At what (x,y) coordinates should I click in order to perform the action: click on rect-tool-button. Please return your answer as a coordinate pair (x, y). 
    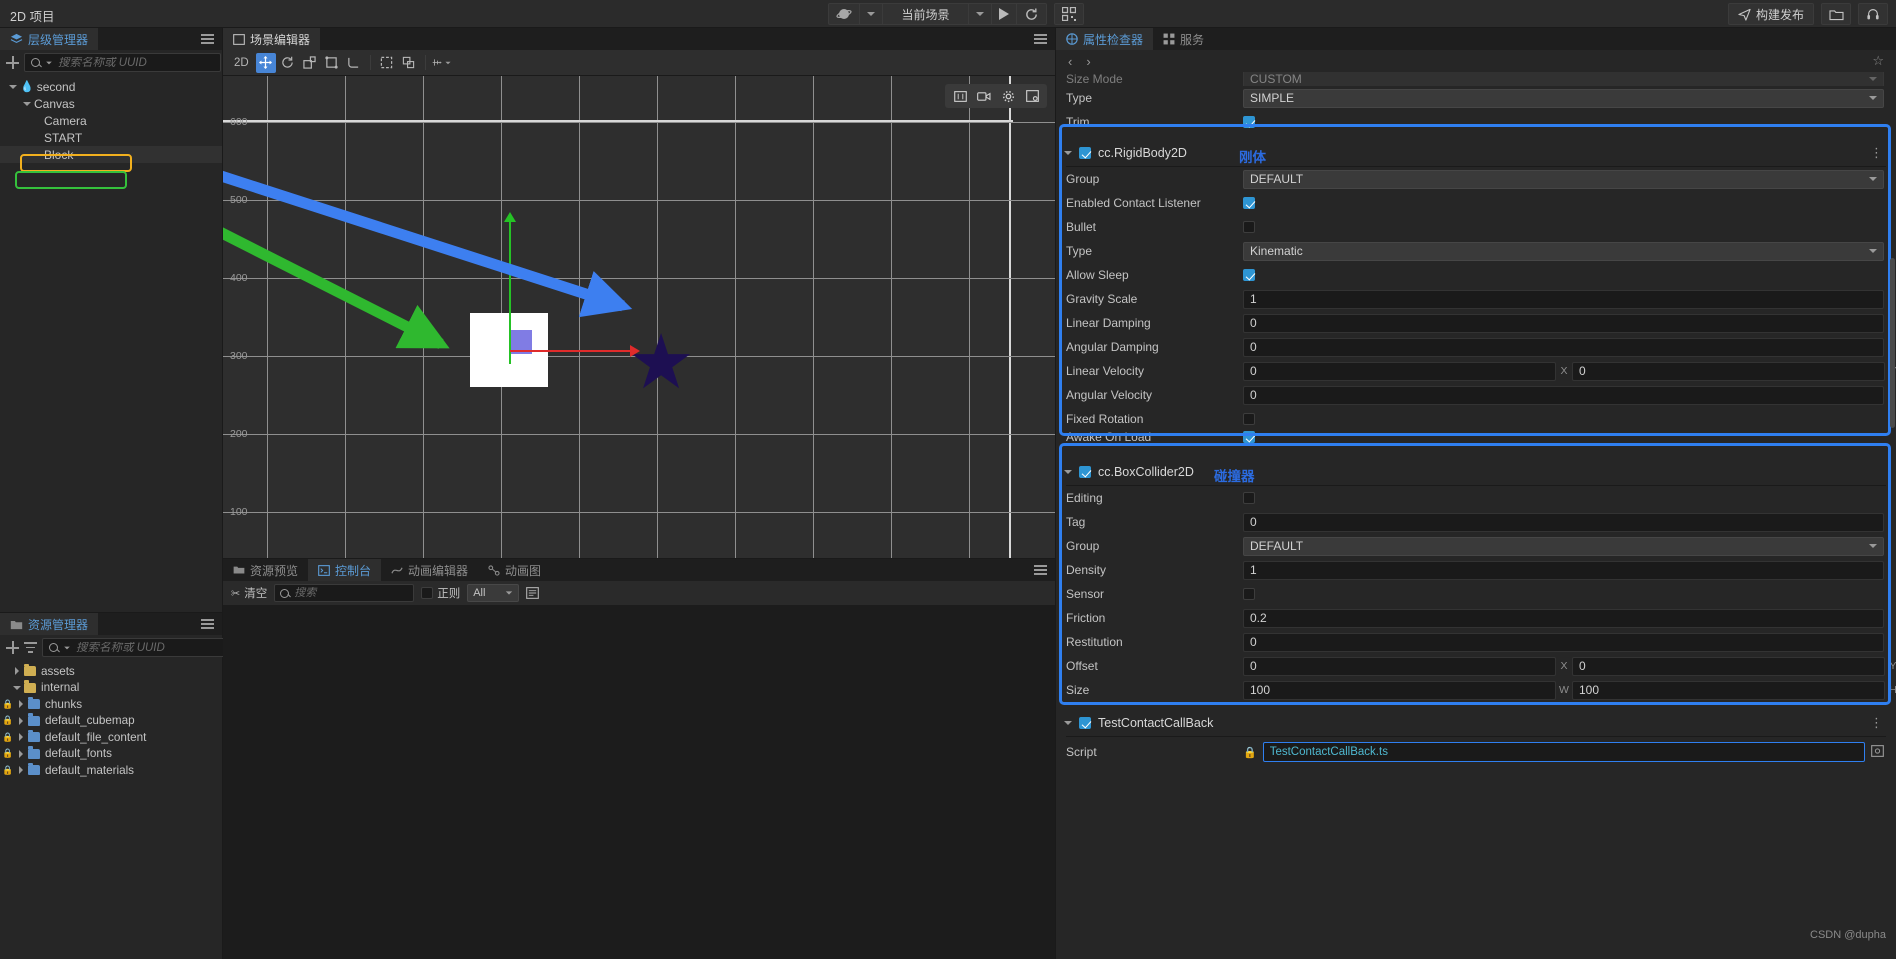
    Looking at the image, I should click on (332, 63).